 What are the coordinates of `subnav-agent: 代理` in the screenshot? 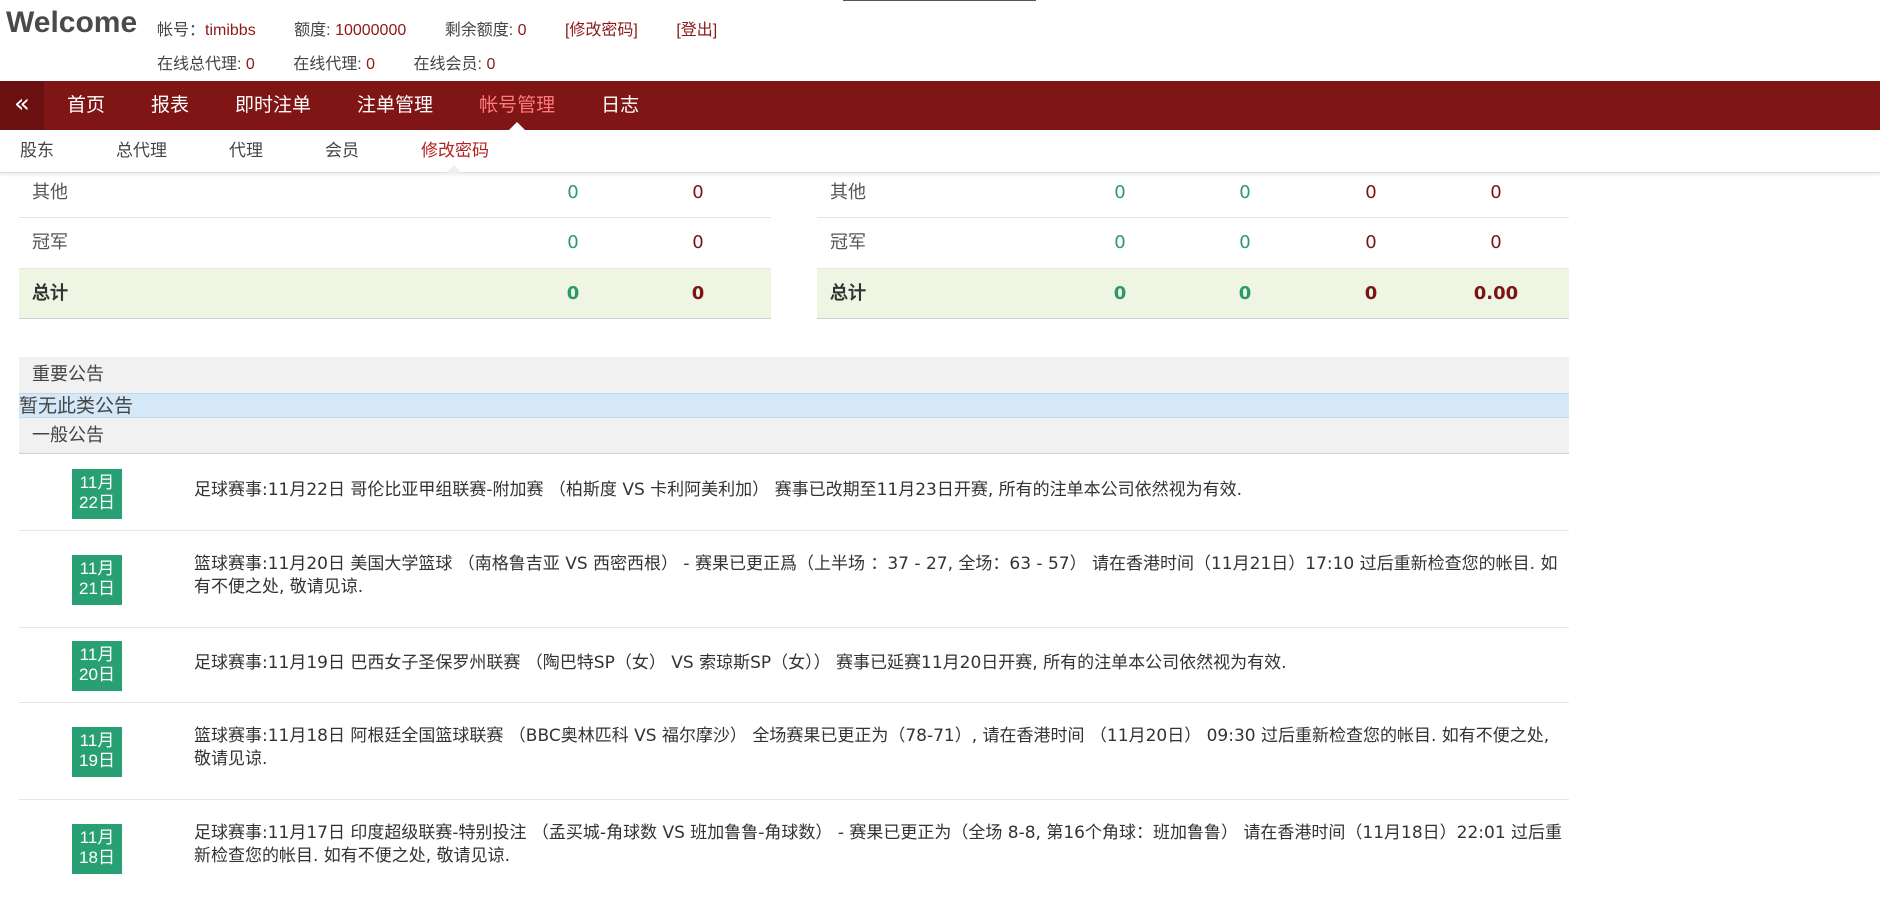 It's located at (245, 151).